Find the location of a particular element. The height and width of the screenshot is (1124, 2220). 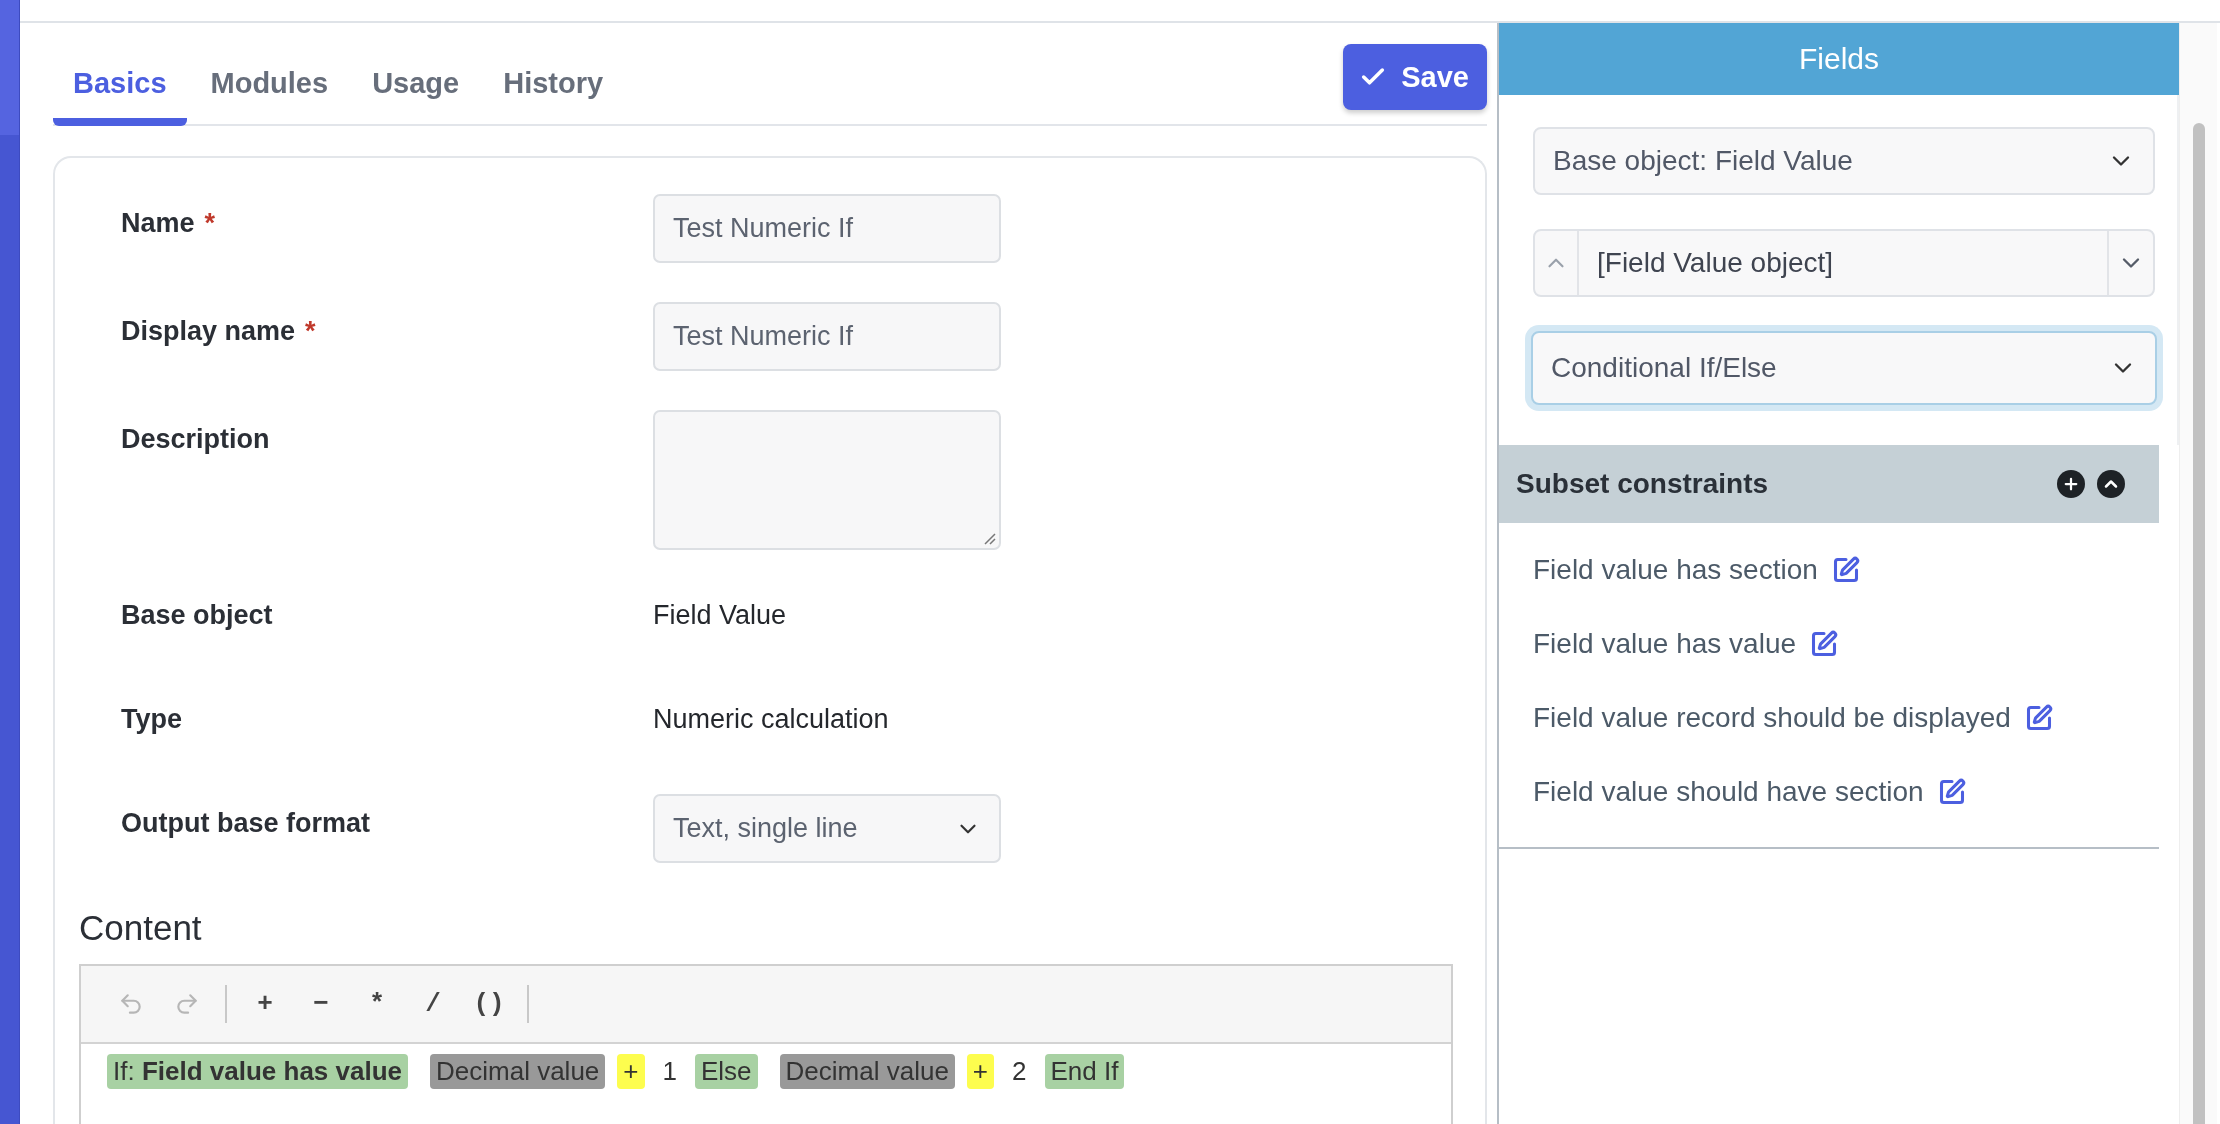

scrollbar-thumb is located at coordinates (2198, 623).